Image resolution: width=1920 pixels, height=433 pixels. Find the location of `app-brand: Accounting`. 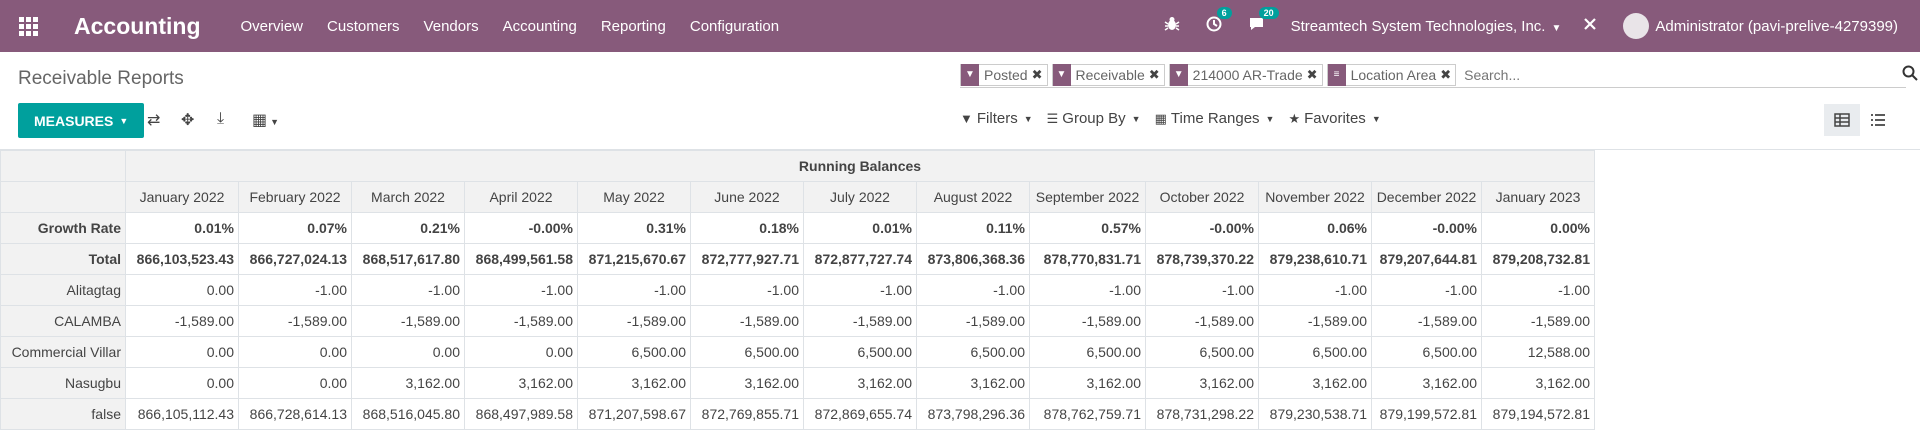

app-brand: Accounting is located at coordinates (137, 26).